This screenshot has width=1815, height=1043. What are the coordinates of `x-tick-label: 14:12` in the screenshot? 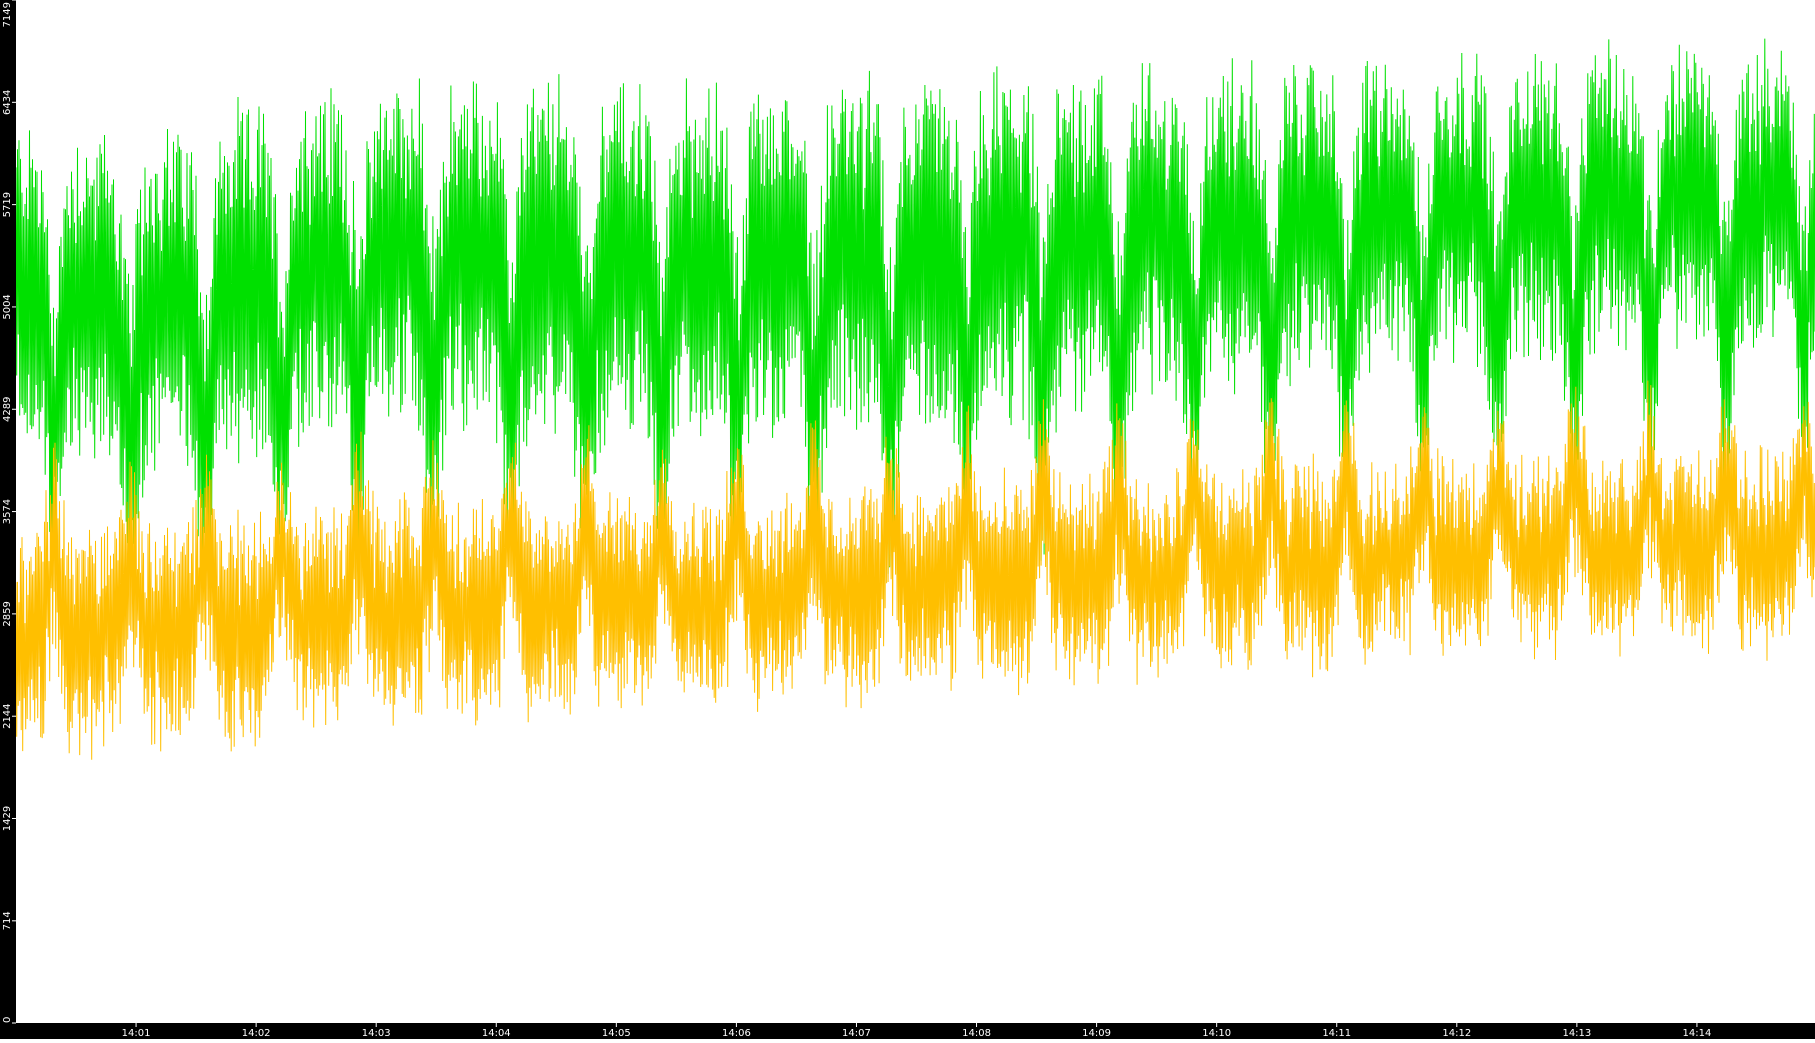 It's located at (1456, 1033).